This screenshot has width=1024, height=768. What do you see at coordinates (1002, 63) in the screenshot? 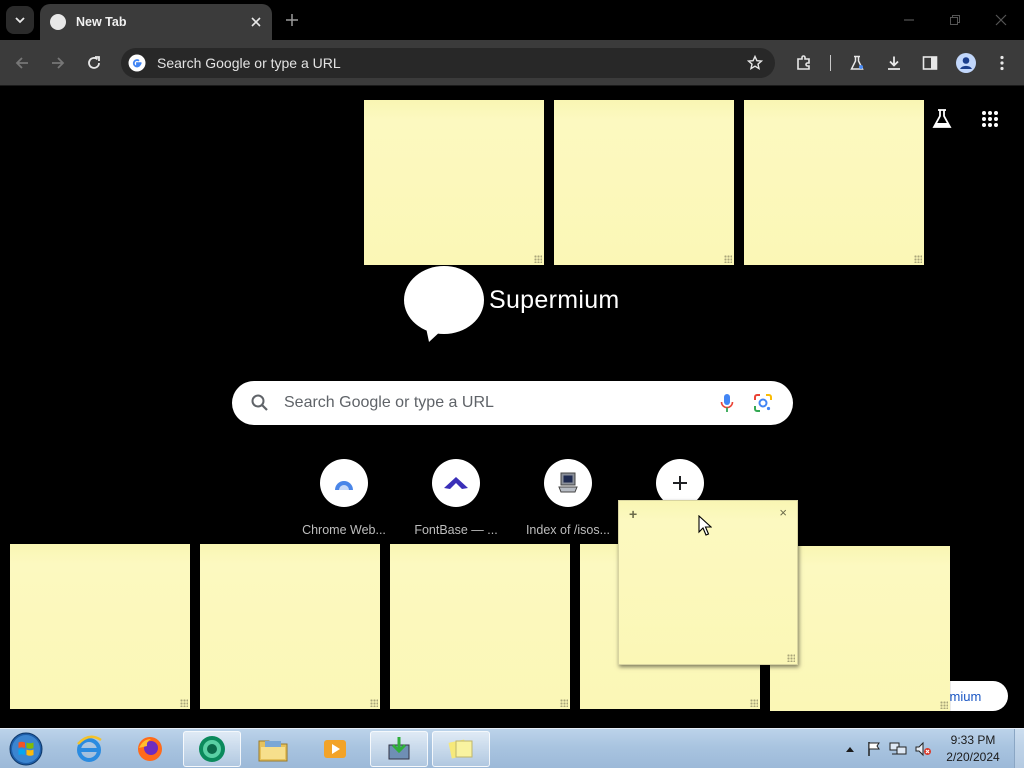
I see `menu-button` at bounding box center [1002, 63].